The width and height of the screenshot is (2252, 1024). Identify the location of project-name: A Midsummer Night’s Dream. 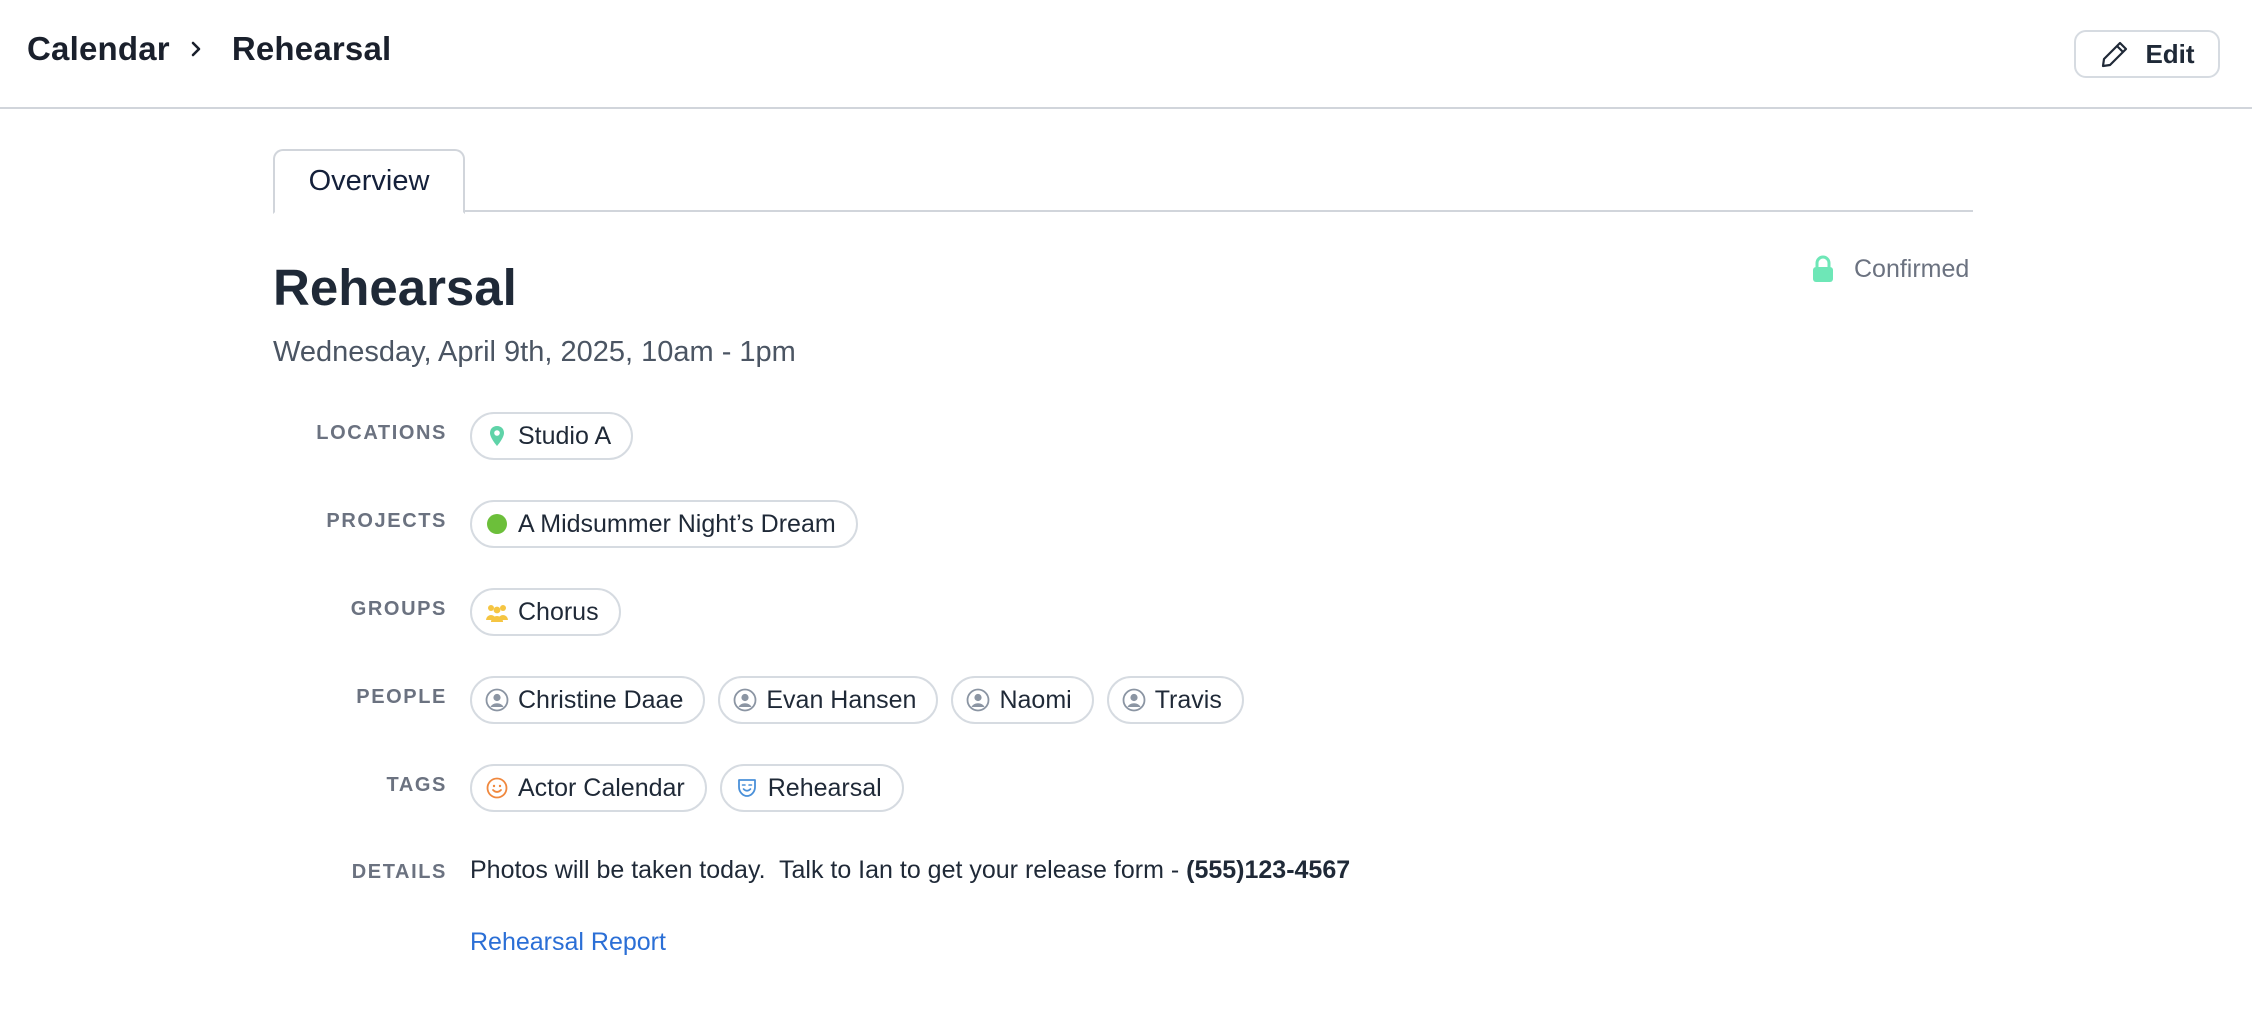
(677, 523).